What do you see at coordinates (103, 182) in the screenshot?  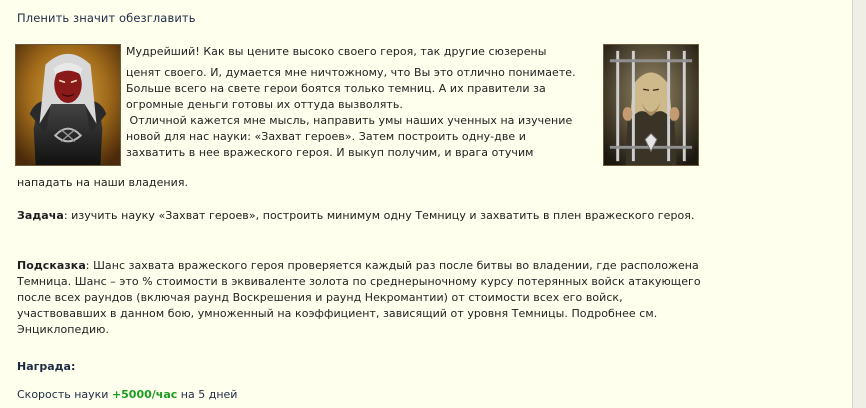 I see `story-line: нападать на наши владения.` at bounding box center [103, 182].